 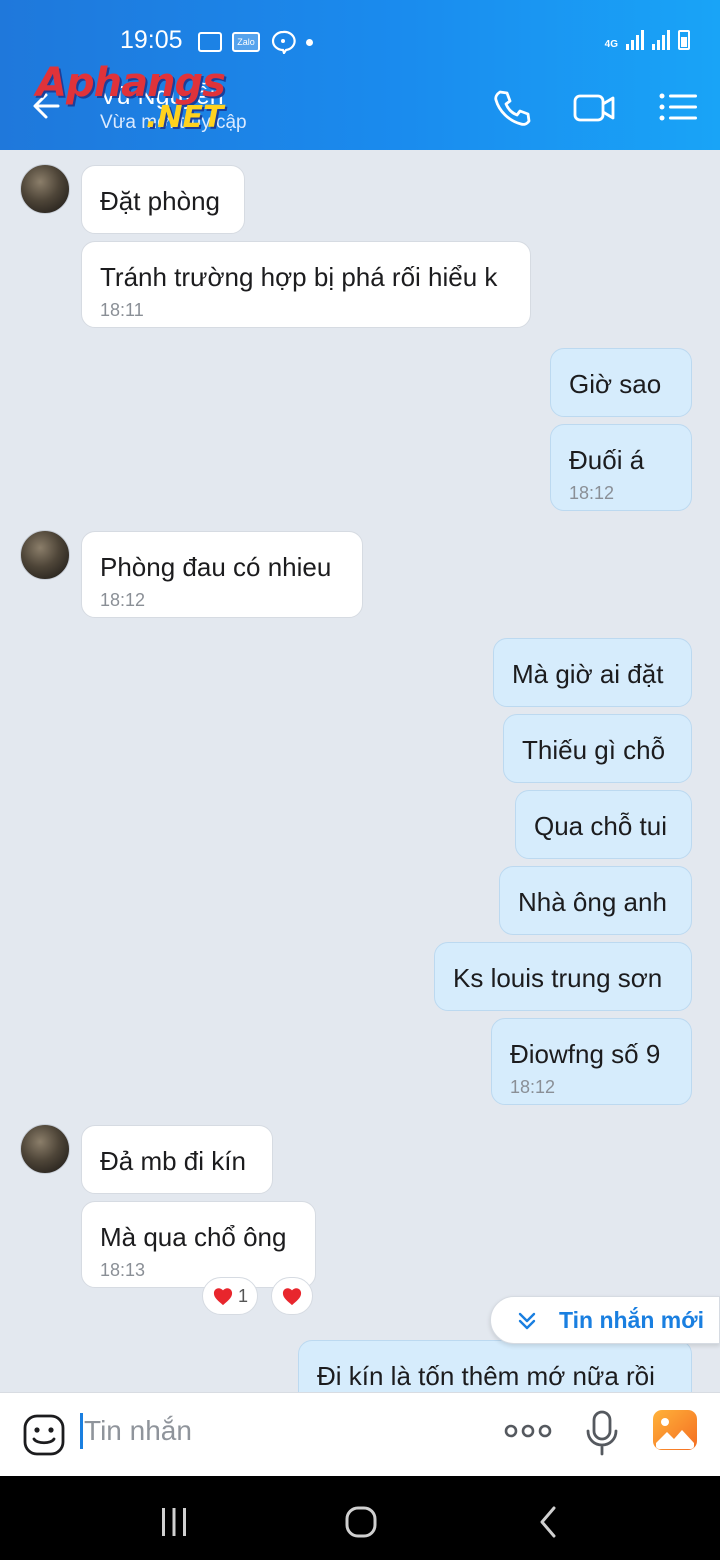 What do you see at coordinates (647, 40) in the screenshot?
I see `system-status-icons: 4G` at bounding box center [647, 40].